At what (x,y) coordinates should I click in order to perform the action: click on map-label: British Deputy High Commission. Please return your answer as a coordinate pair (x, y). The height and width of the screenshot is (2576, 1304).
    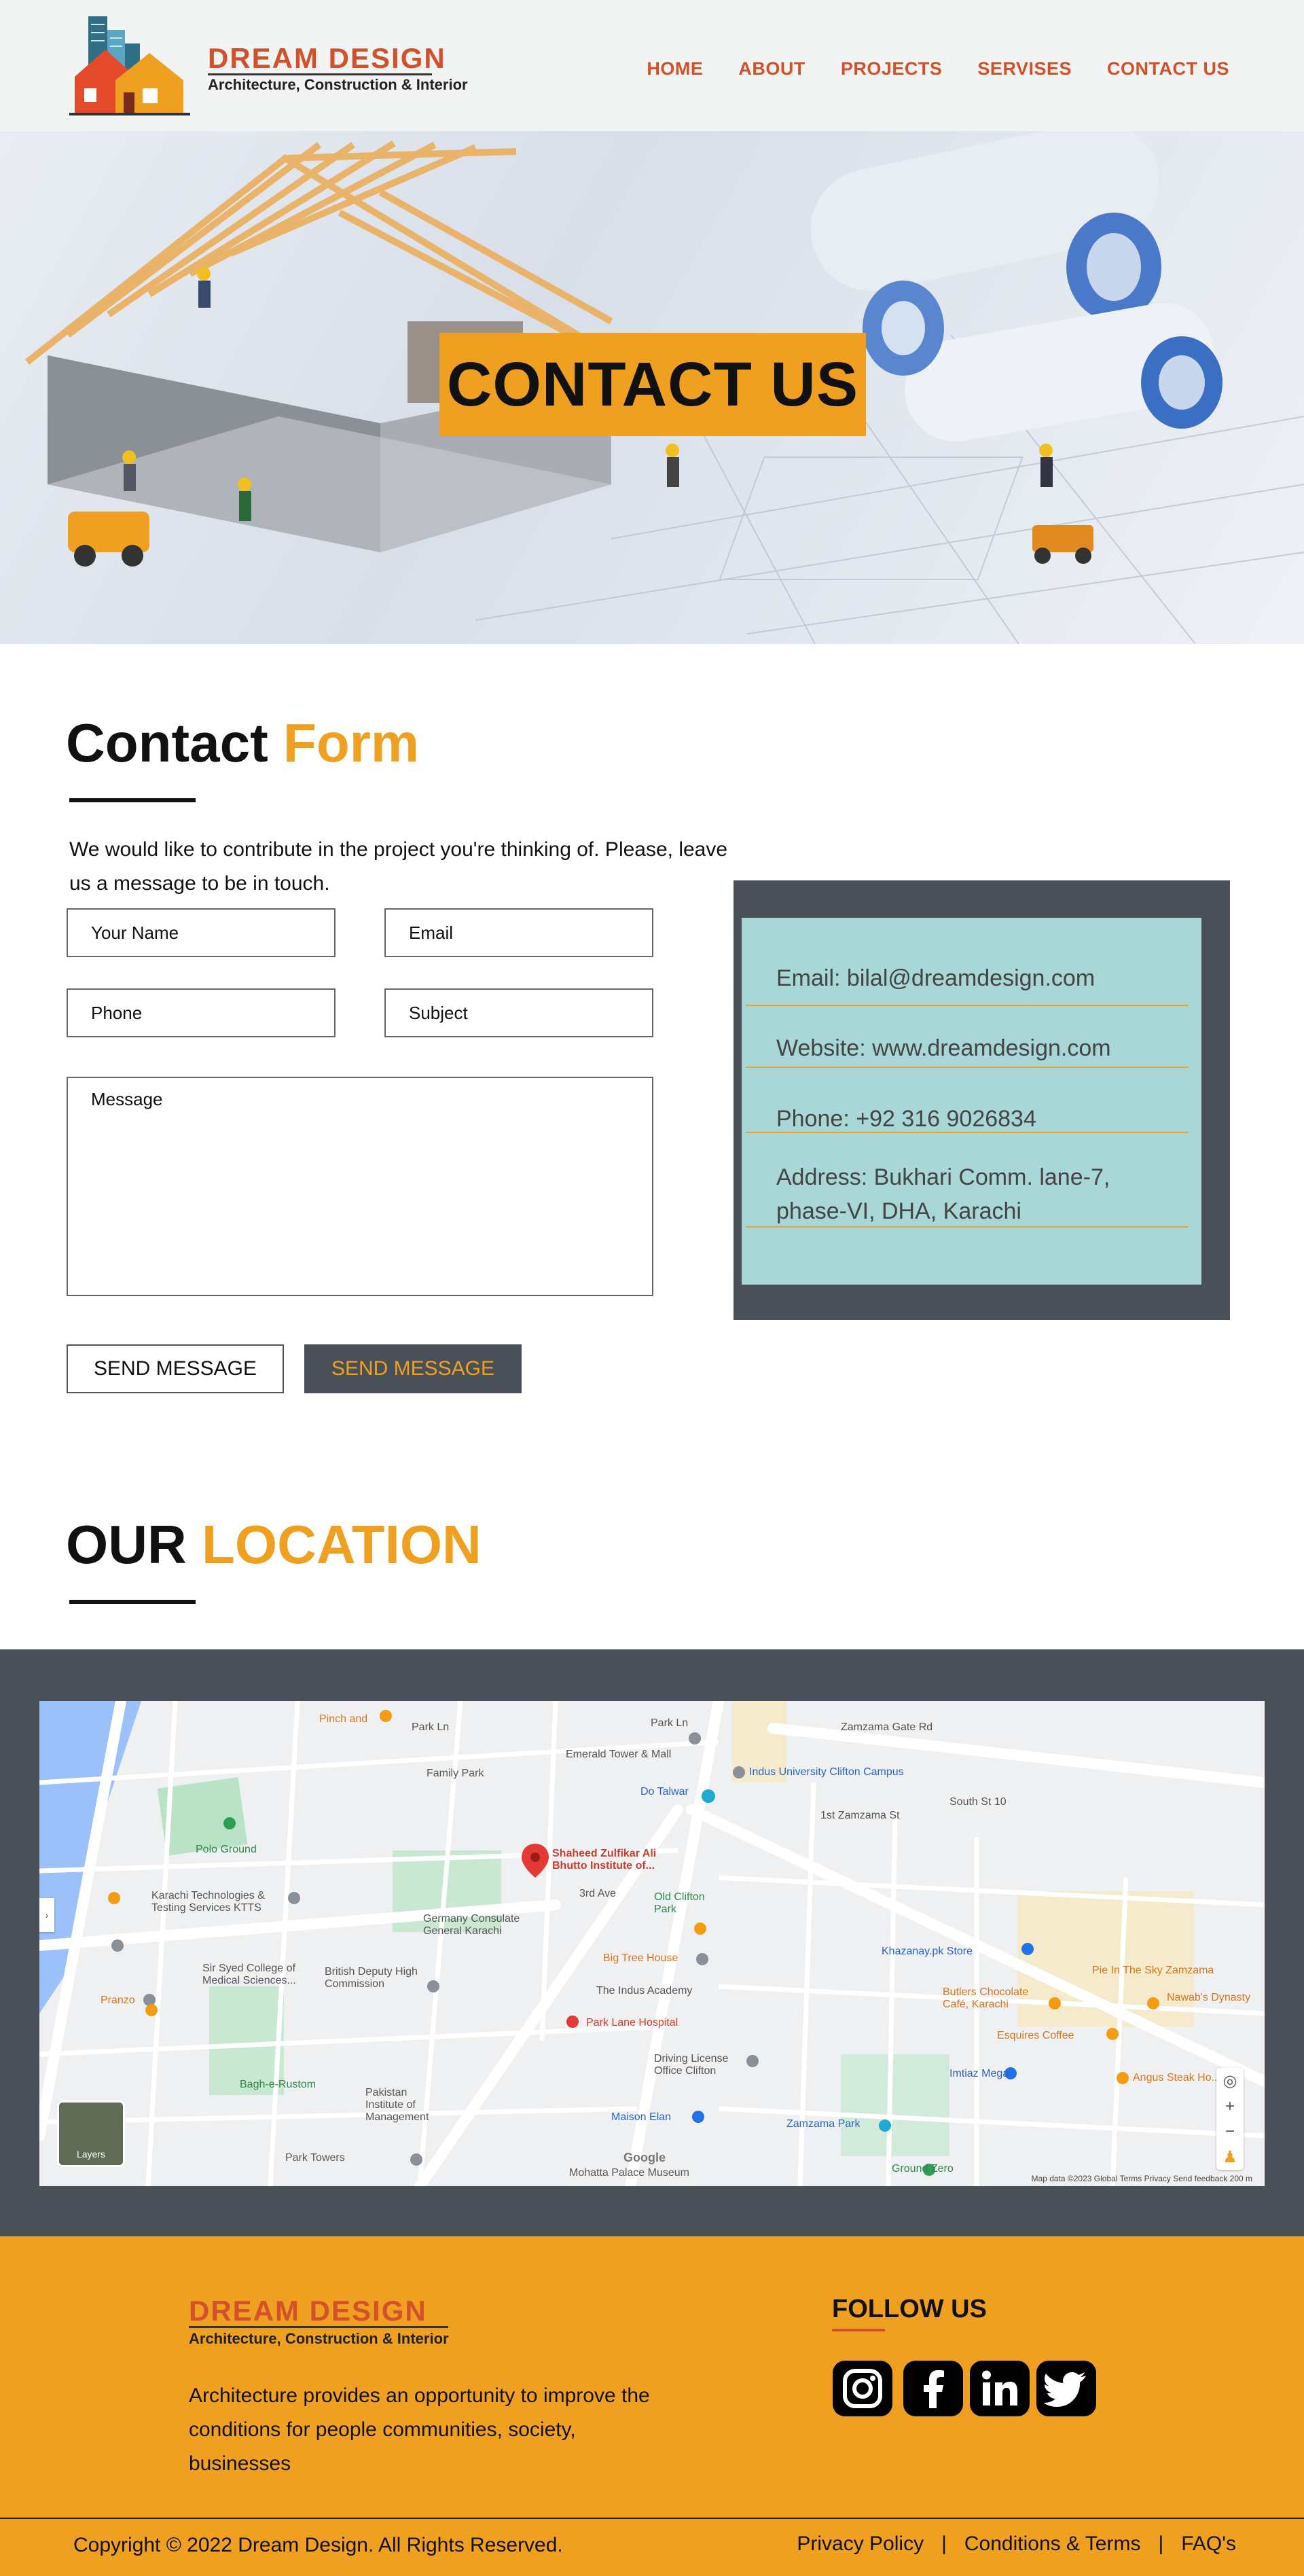
    Looking at the image, I should click on (371, 1978).